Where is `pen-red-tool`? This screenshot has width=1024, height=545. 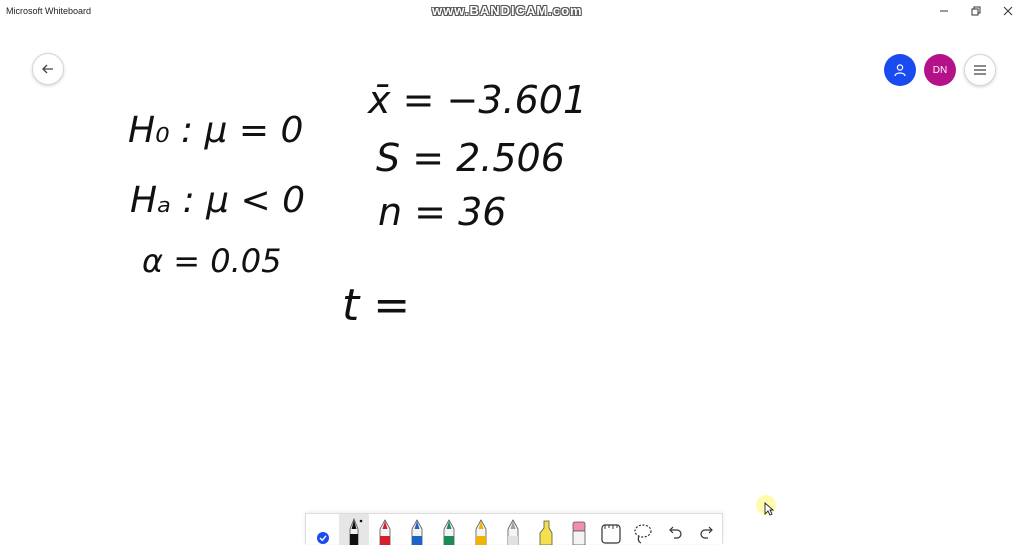 pen-red-tool is located at coordinates (385, 529).